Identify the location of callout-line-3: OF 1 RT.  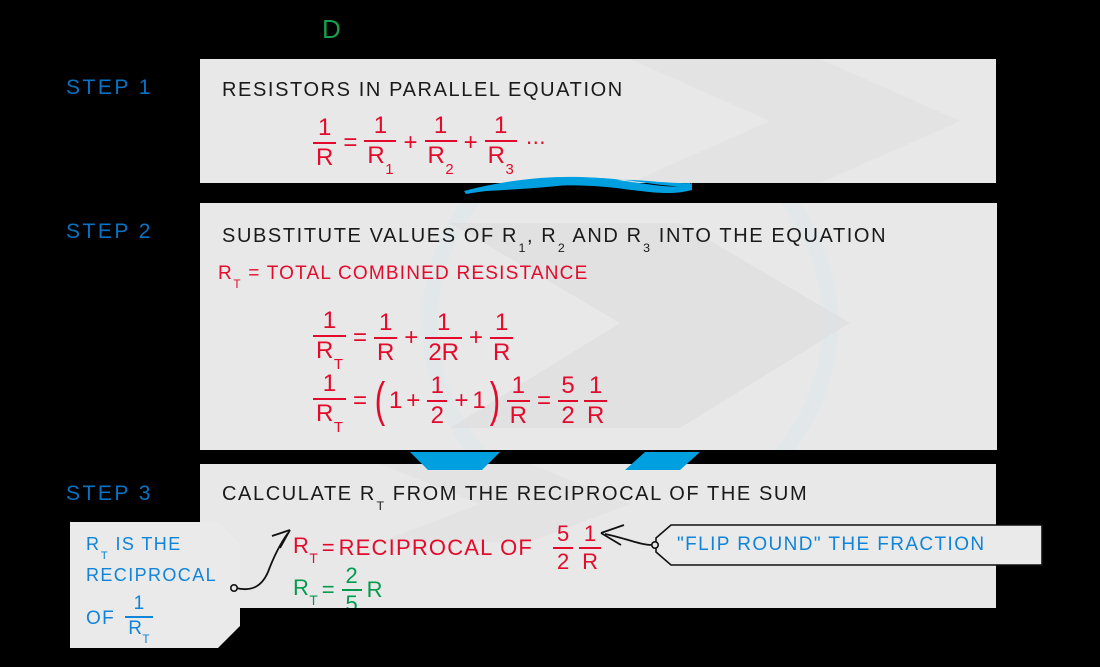
(121, 618).